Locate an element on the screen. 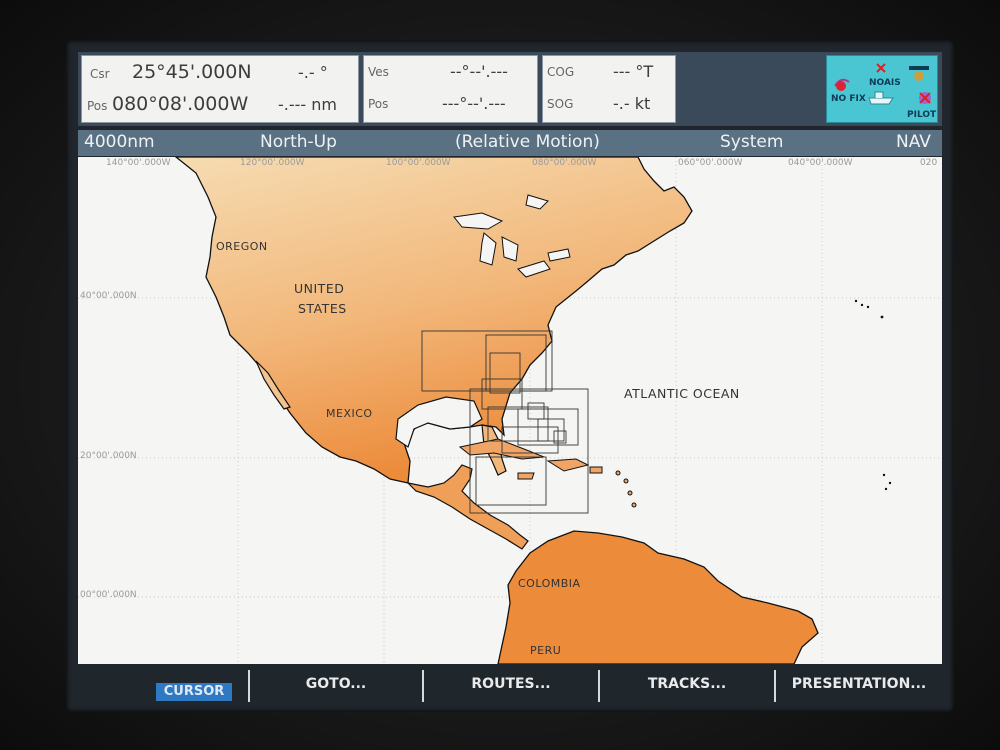 The image size is (1000, 750). sog-value: -.- kt is located at coordinates (632, 103).